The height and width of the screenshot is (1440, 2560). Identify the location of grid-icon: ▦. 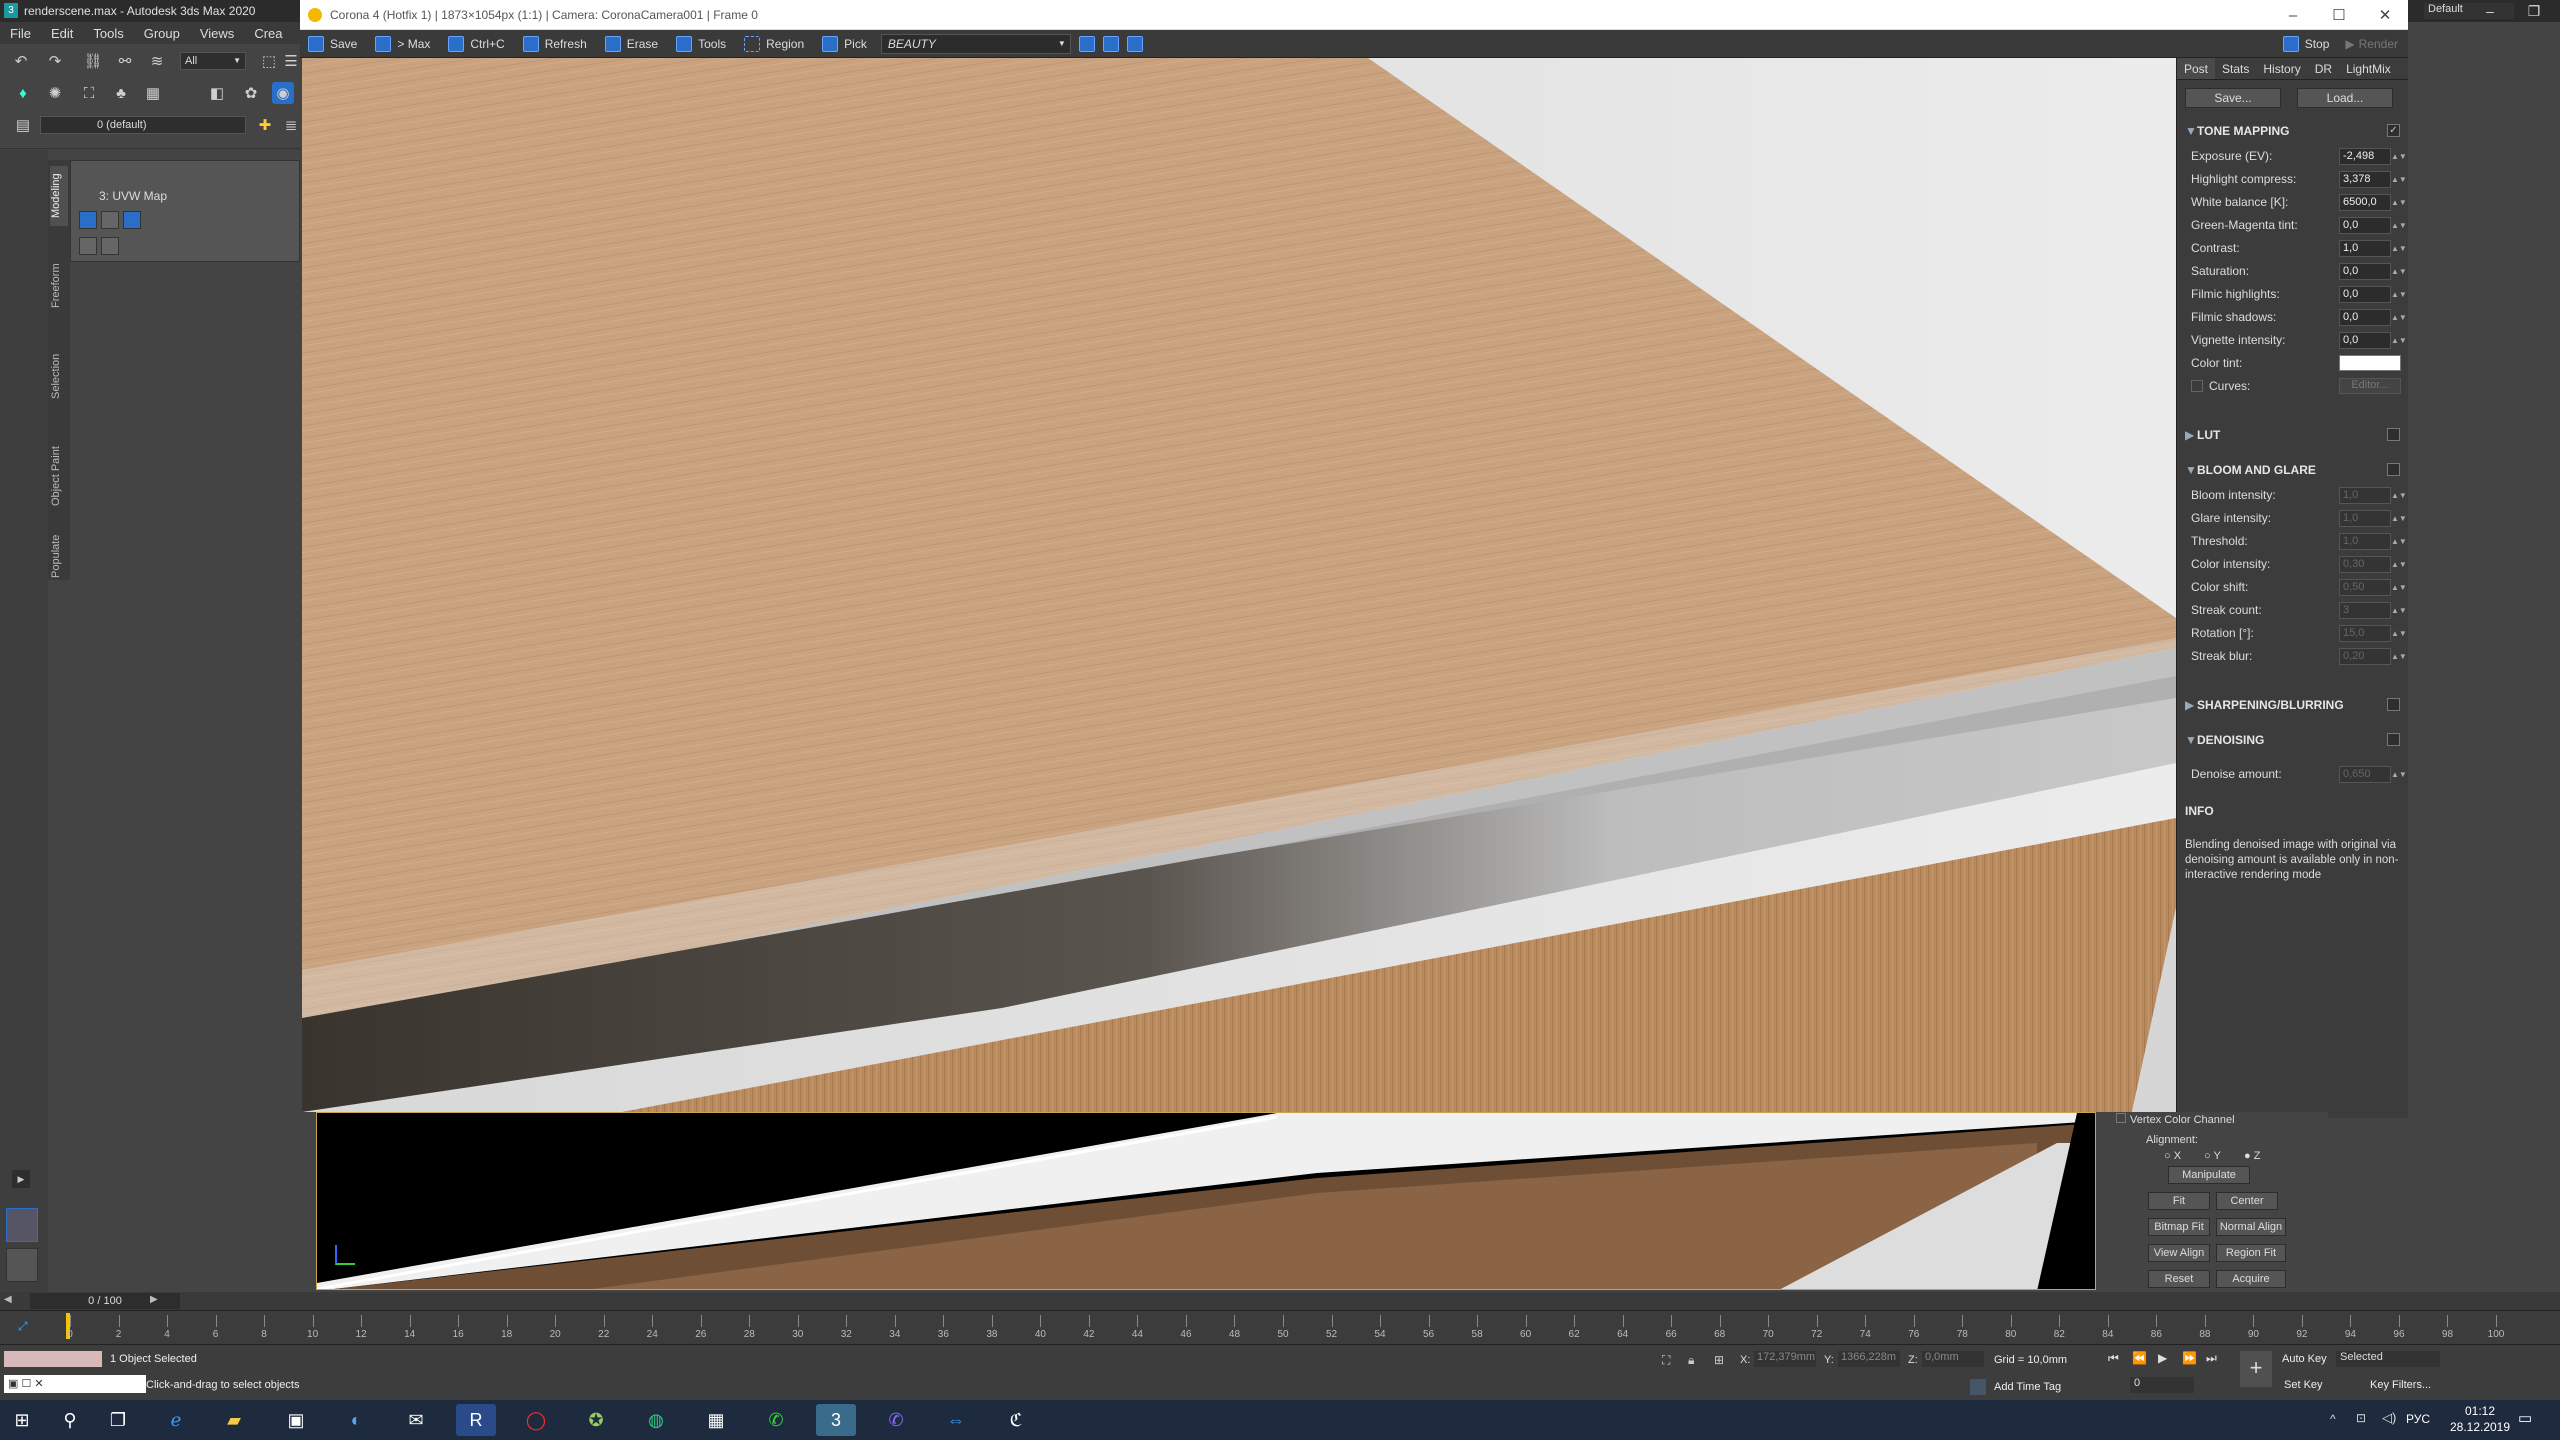
(153, 93).